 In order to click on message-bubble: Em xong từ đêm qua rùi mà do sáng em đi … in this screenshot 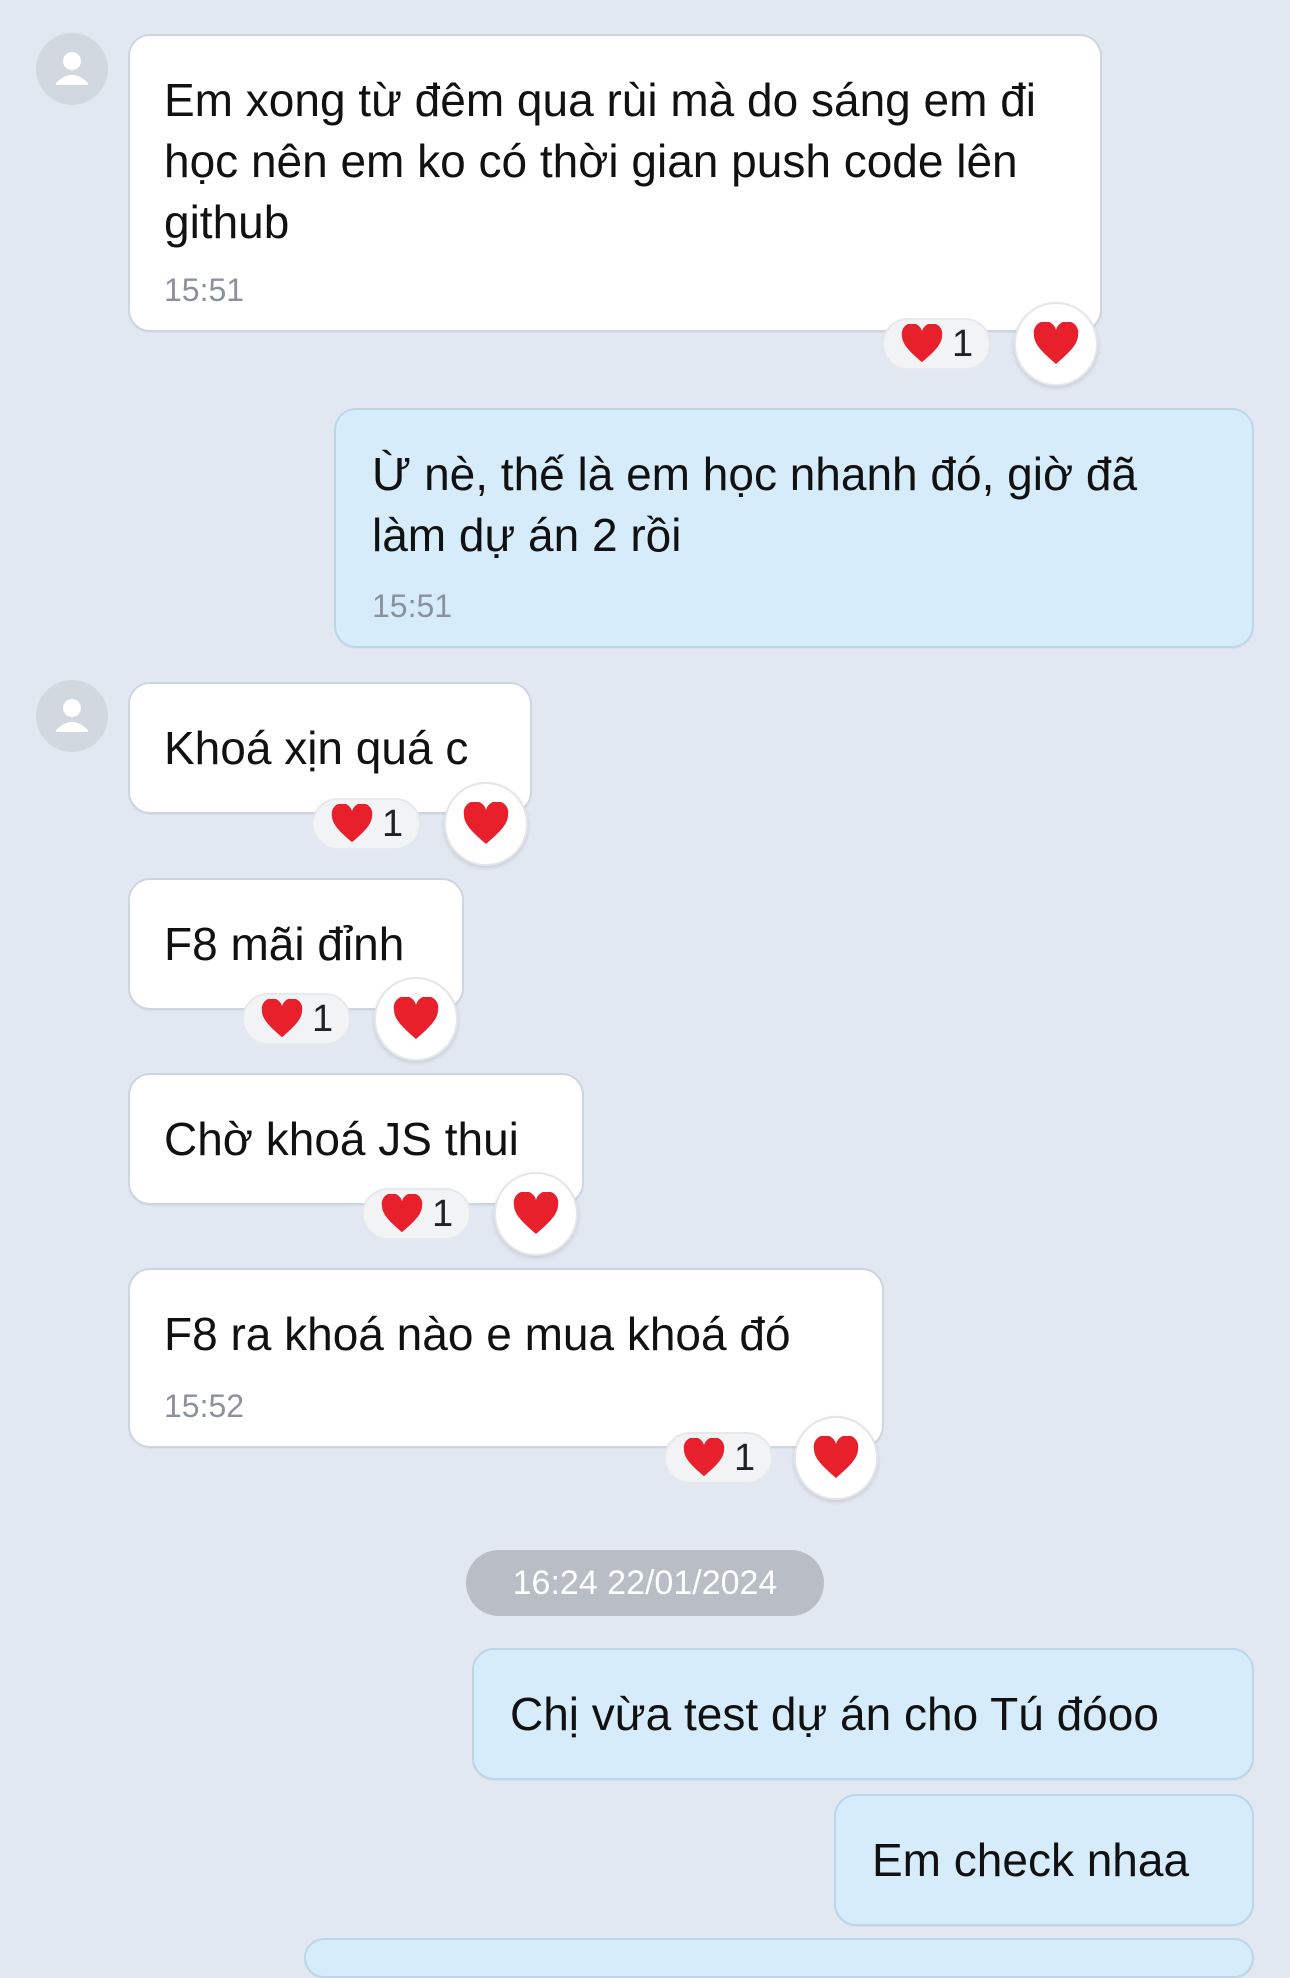, I will do `click(615, 183)`.